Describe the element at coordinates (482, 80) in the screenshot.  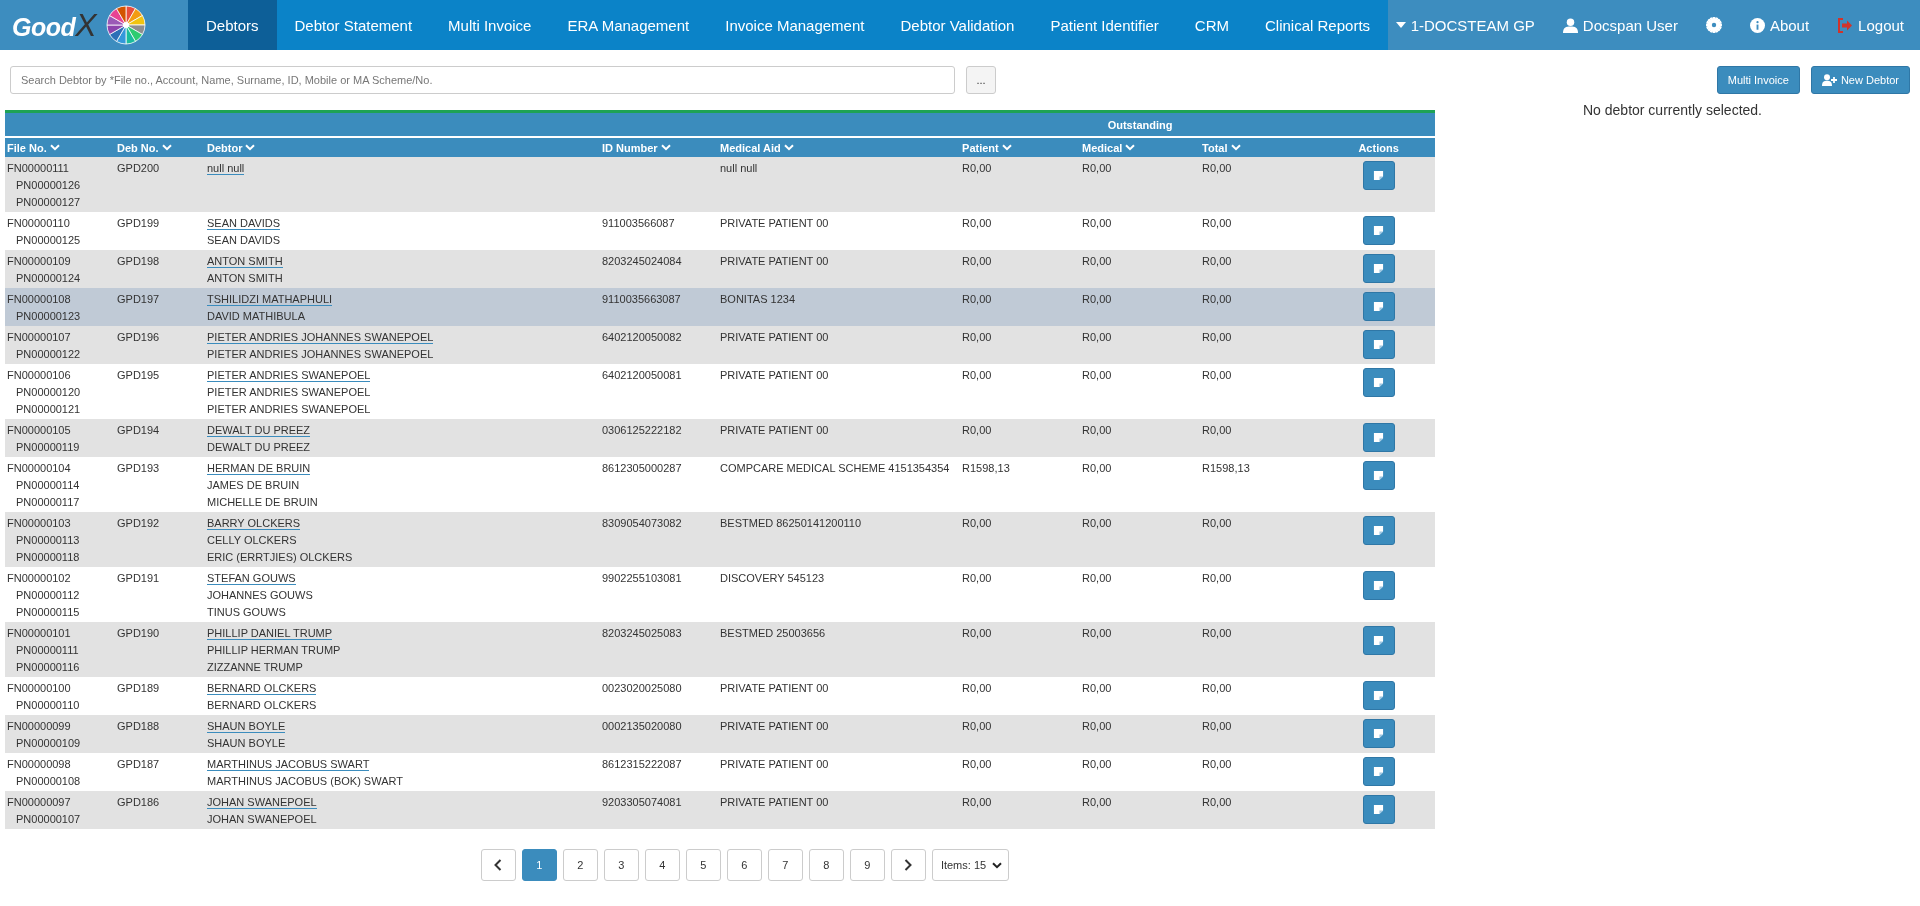
I see `search-field: Search Debtor by *File no., Account, Name, Surname, ID, Mobile or MA Scheme/No.` at that location.